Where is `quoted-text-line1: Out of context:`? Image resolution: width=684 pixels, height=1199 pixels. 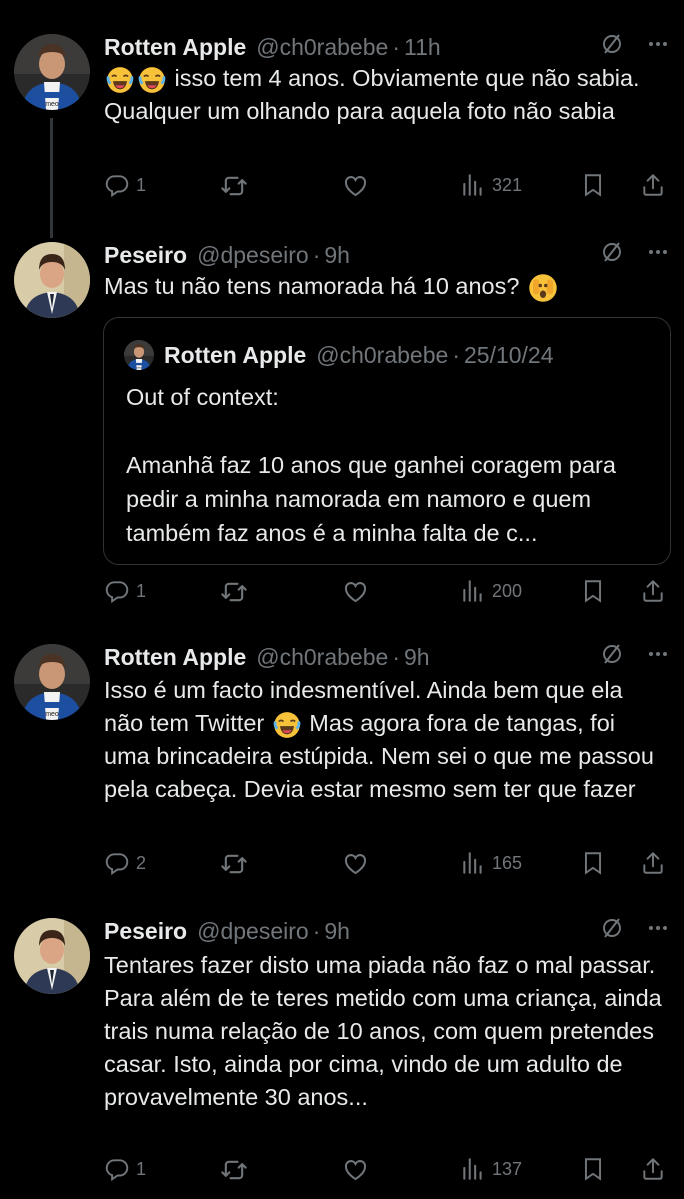
quoted-text-line1: Out of context: is located at coordinates (202, 397).